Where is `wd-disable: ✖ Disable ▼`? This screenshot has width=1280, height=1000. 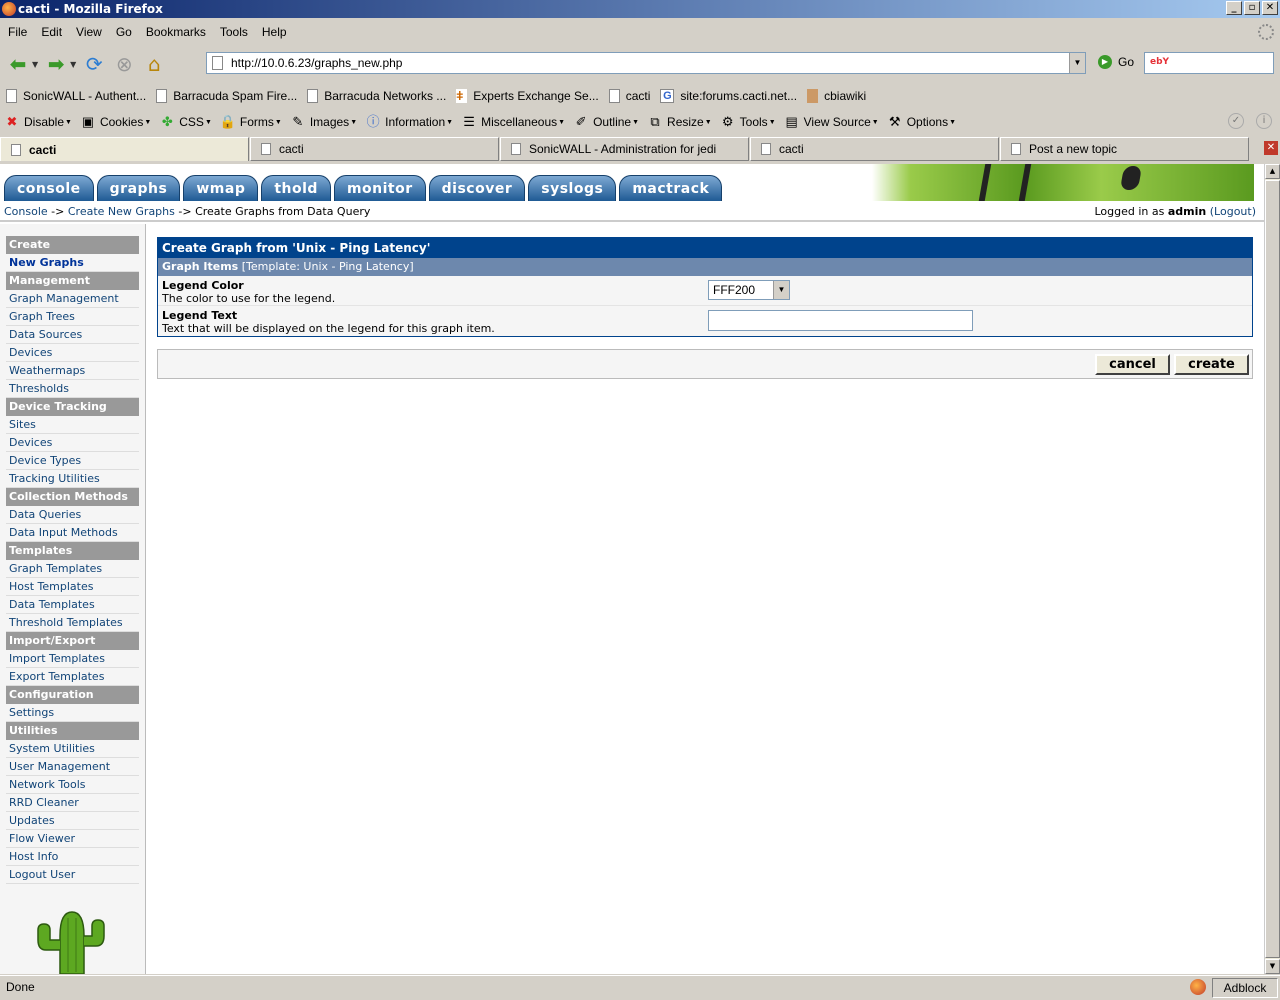 wd-disable: ✖ Disable ▼ is located at coordinates (38, 122).